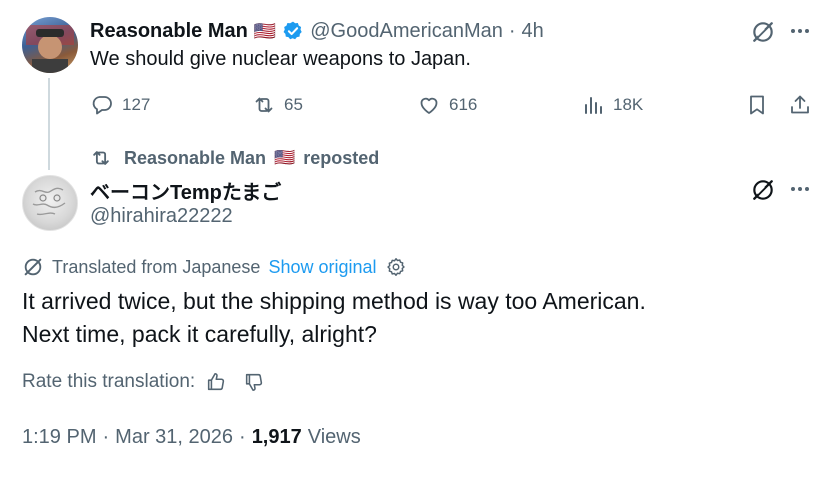  I want to click on repost-button: 65, so click(277, 105).